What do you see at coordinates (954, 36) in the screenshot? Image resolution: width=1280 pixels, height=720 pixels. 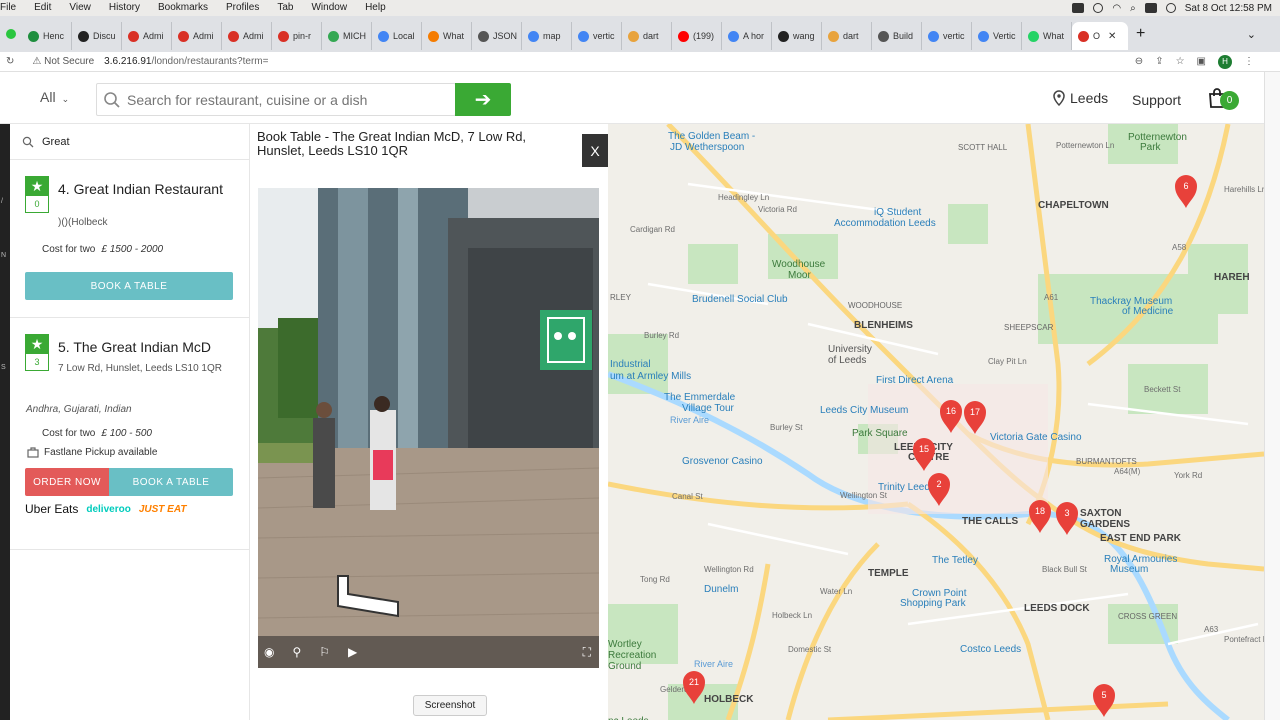 I see `tab-label: vertic` at bounding box center [954, 36].